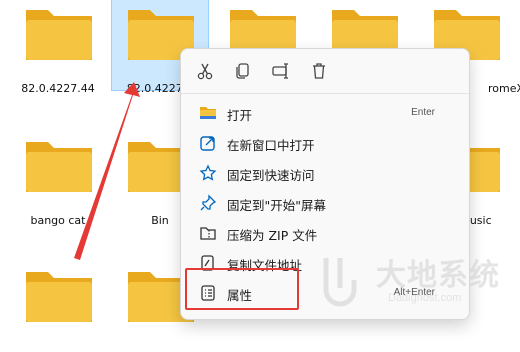 The image size is (520, 352). I want to click on watermark: 大地系统 Dadighost.com, so click(418, 280).